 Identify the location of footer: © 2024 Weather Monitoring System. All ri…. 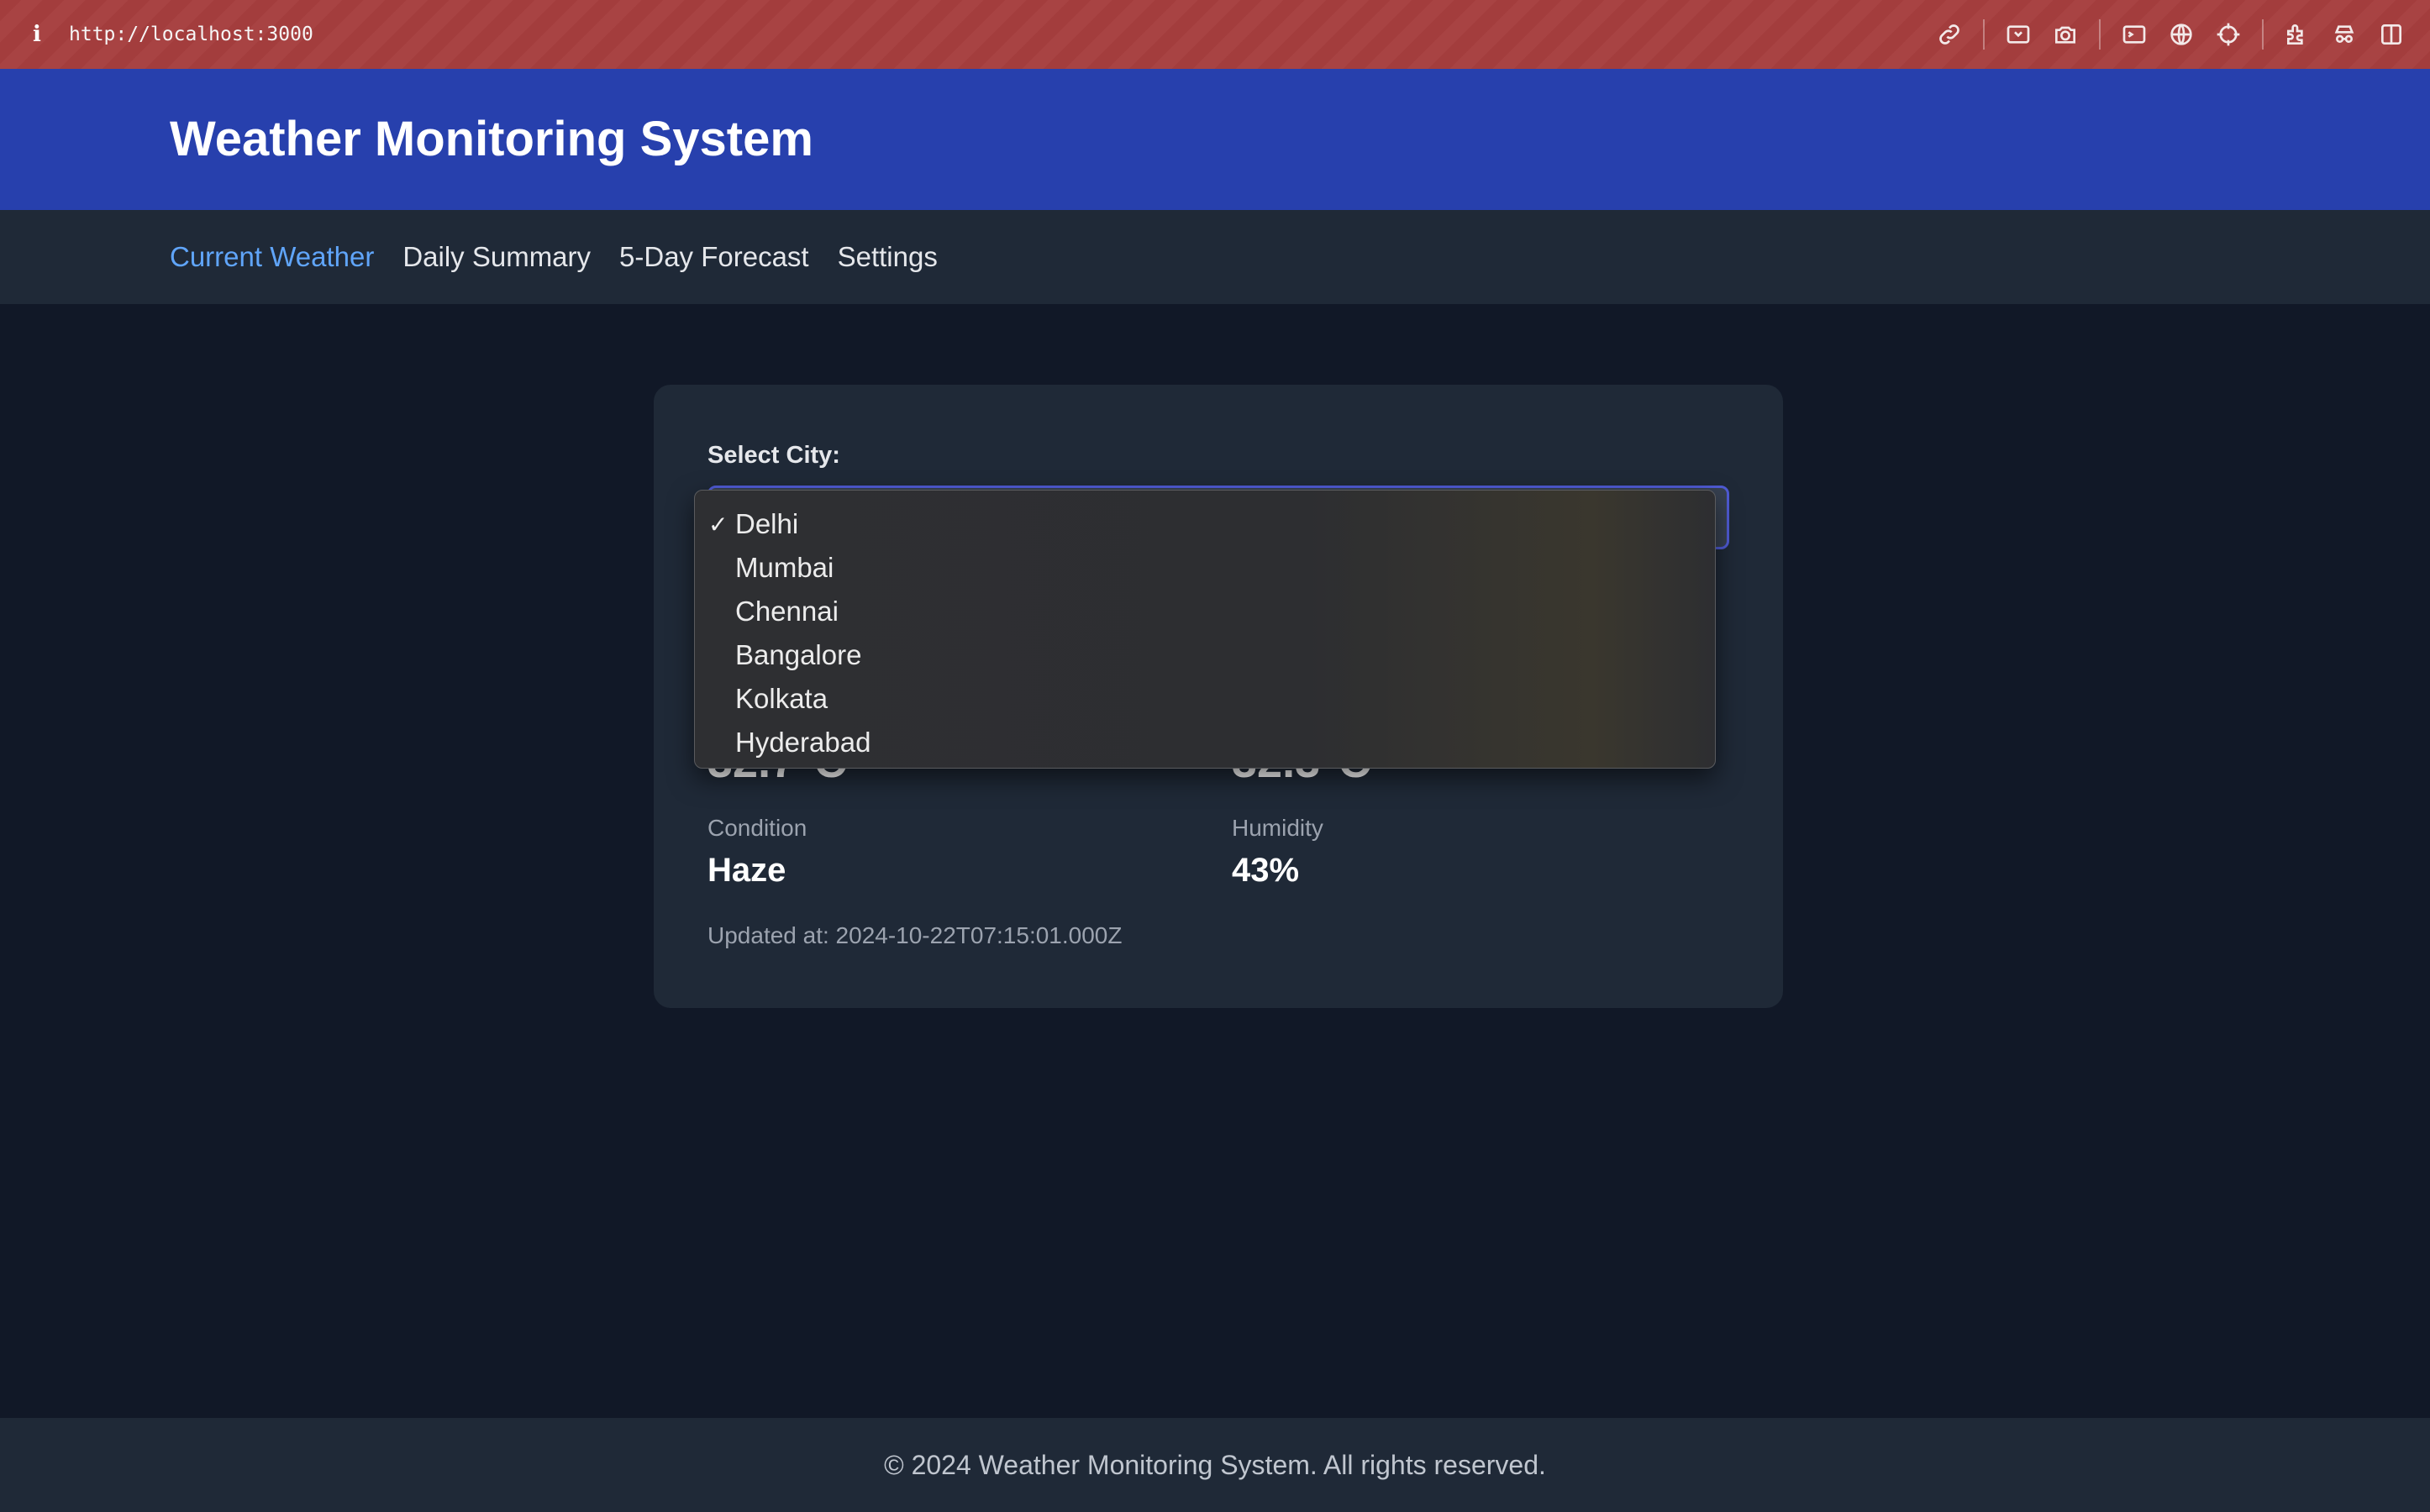
(1215, 1465).